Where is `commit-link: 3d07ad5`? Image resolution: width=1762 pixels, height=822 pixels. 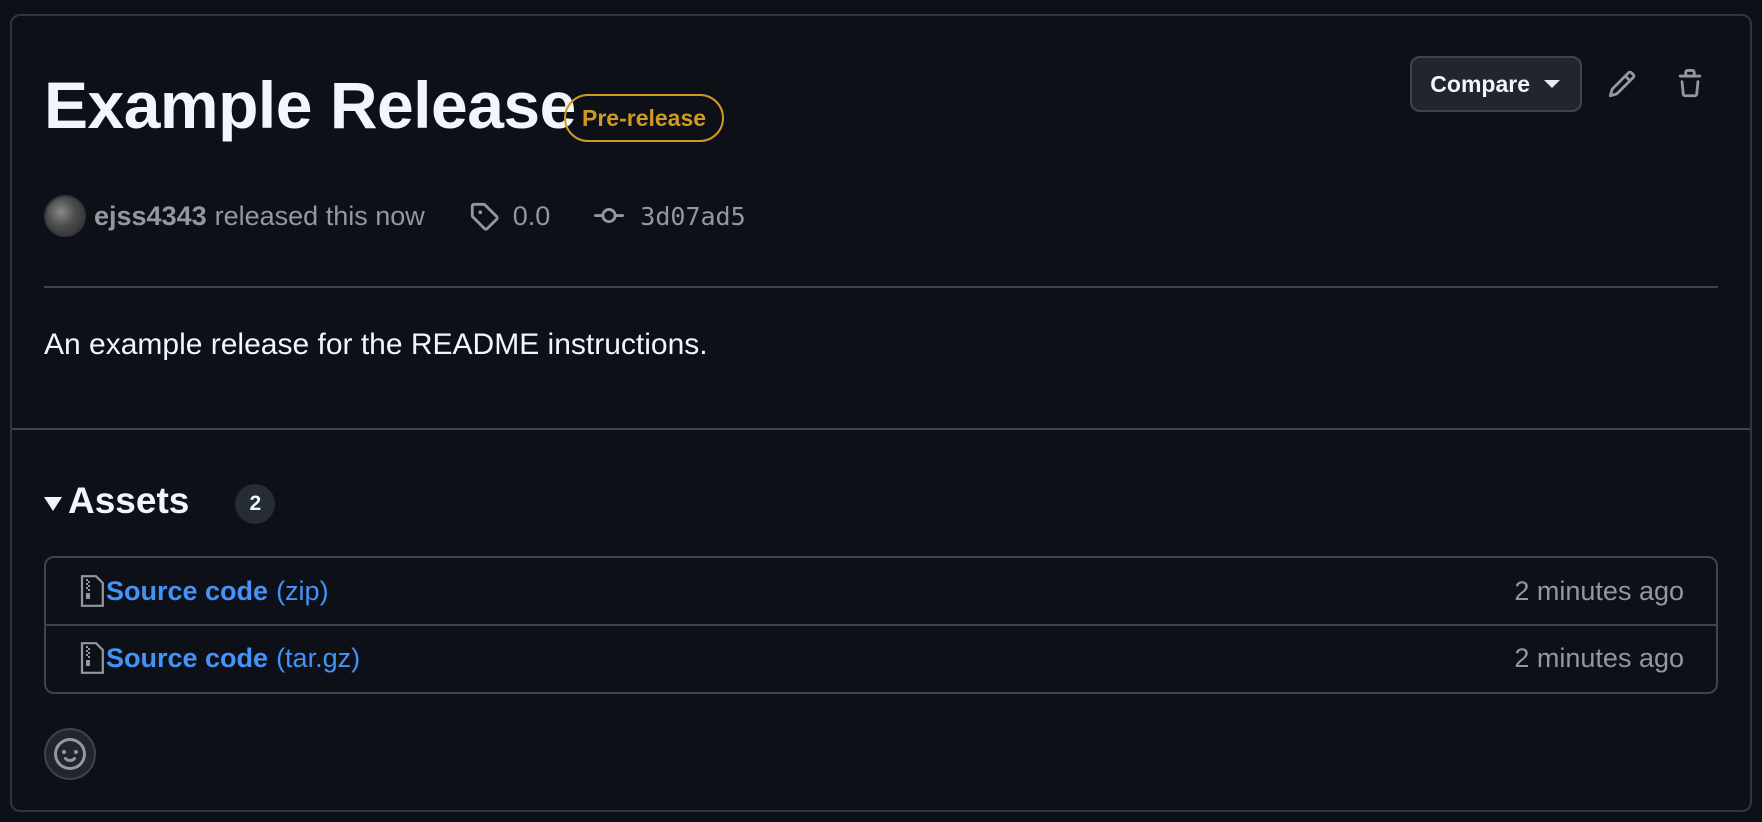
commit-link: 3d07ad5 is located at coordinates (670, 216).